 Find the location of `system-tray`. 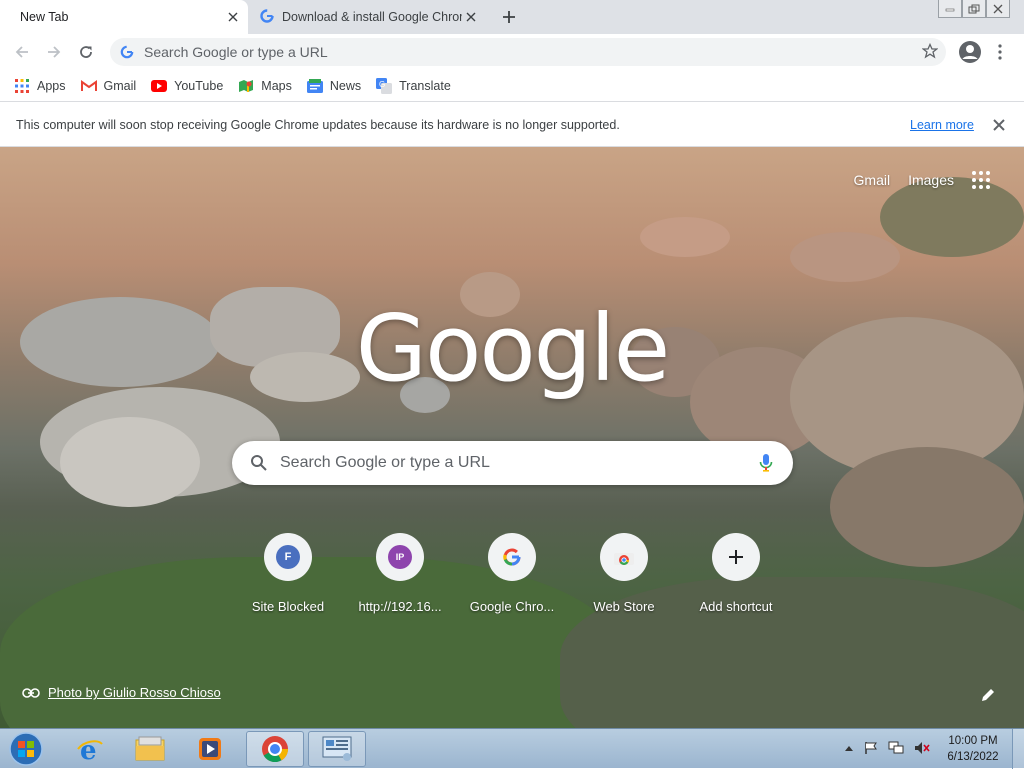

system-tray is located at coordinates (892, 748).